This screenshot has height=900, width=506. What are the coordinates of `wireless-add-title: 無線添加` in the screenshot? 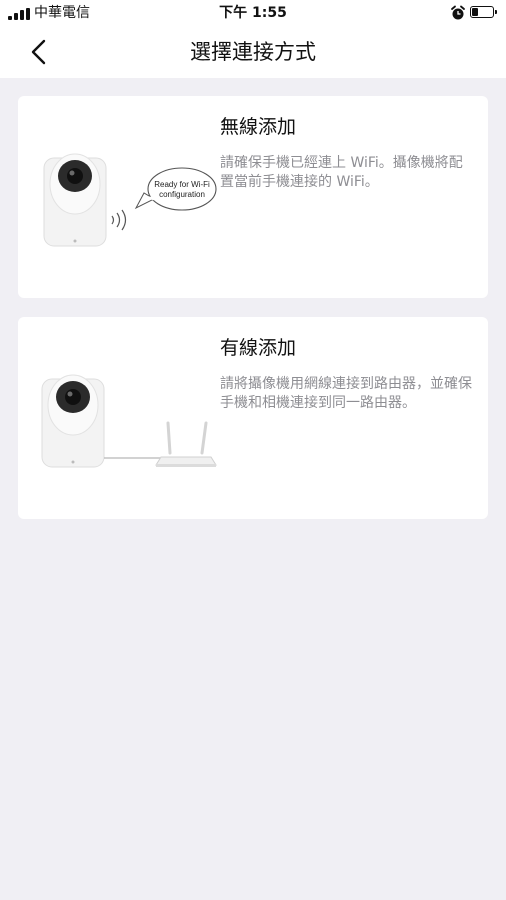 It's located at (258, 127).